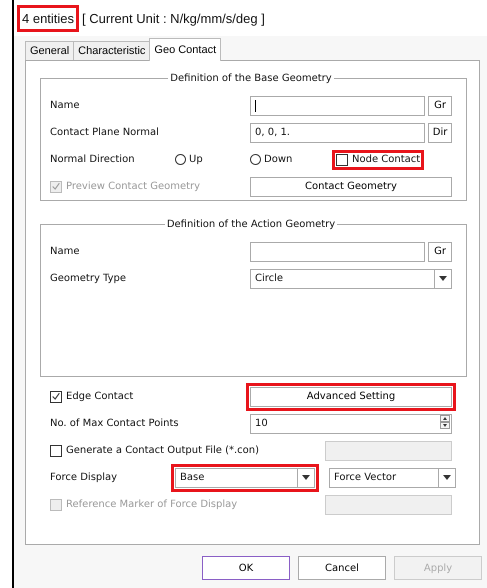 This screenshot has width=487, height=588. Describe the element at coordinates (48, 18) in the screenshot. I see `entity-count: 4 entities` at that location.